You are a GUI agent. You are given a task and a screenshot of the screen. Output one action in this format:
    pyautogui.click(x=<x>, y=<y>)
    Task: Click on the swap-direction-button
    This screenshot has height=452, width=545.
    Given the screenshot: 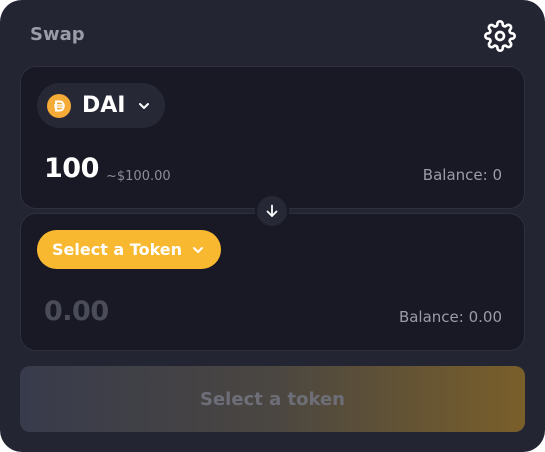 What is the action you would take?
    pyautogui.click(x=272, y=211)
    